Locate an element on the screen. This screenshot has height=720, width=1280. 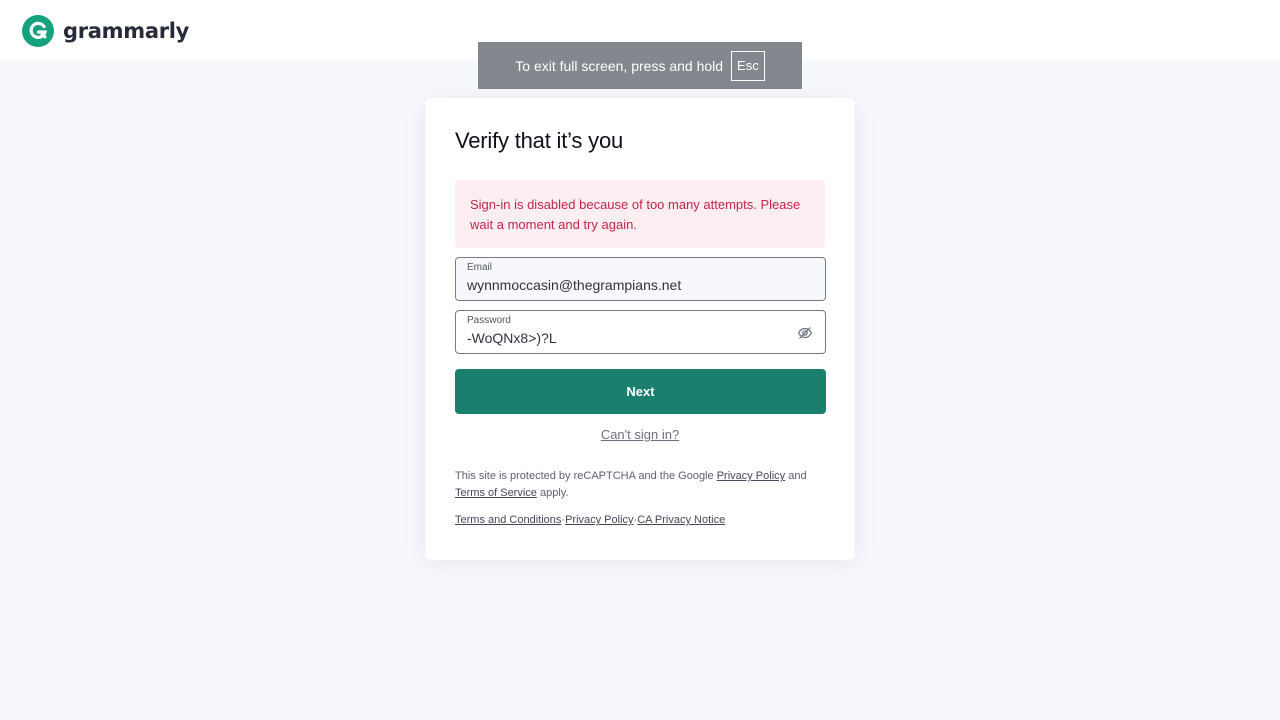
recaptcha-and: and is located at coordinates (797, 476).